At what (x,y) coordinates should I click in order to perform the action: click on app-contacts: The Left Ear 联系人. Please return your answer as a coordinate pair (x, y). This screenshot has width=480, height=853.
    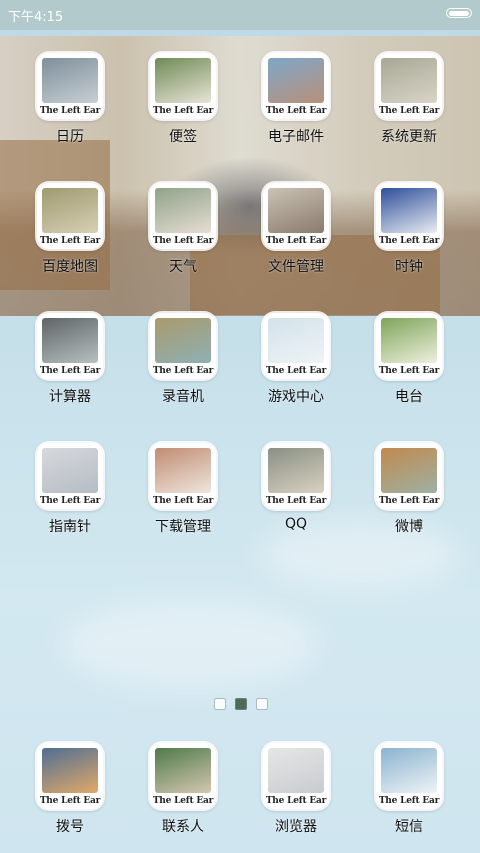
    Looking at the image, I should click on (183, 789).